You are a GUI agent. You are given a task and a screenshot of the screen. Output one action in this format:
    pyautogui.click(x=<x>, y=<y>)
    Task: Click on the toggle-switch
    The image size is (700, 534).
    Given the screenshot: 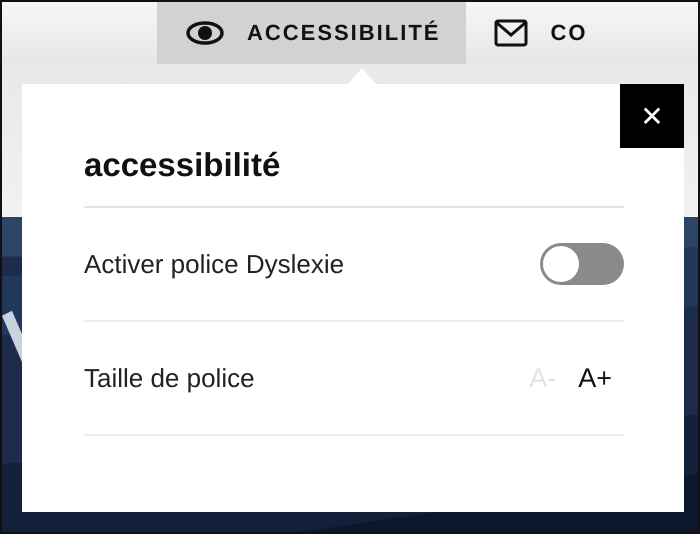 What is the action you would take?
    pyautogui.click(x=582, y=264)
    